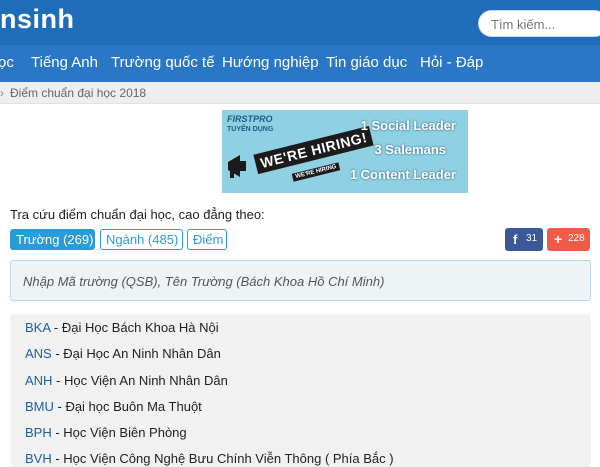 The height and width of the screenshot is (467, 600). What do you see at coordinates (576, 238) in the screenshot?
I see `plus-share-count: 228` at bounding box center [576, 238].